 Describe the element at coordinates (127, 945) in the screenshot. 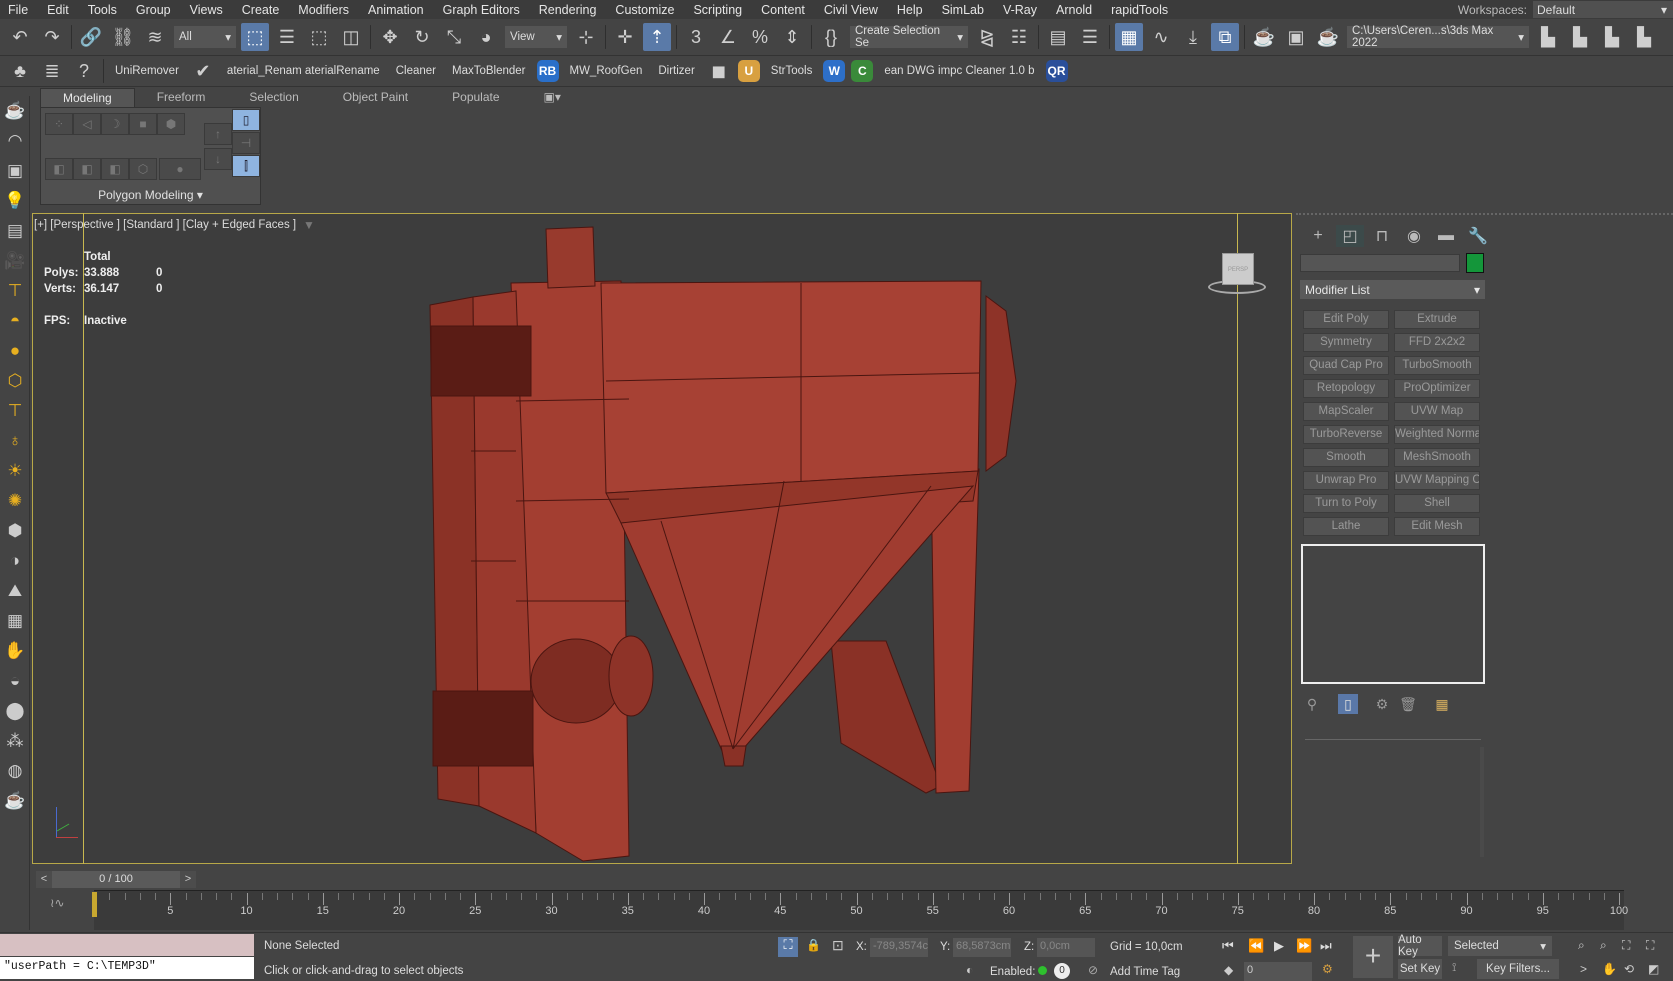

I see `maxscript-listener-output` at that location.